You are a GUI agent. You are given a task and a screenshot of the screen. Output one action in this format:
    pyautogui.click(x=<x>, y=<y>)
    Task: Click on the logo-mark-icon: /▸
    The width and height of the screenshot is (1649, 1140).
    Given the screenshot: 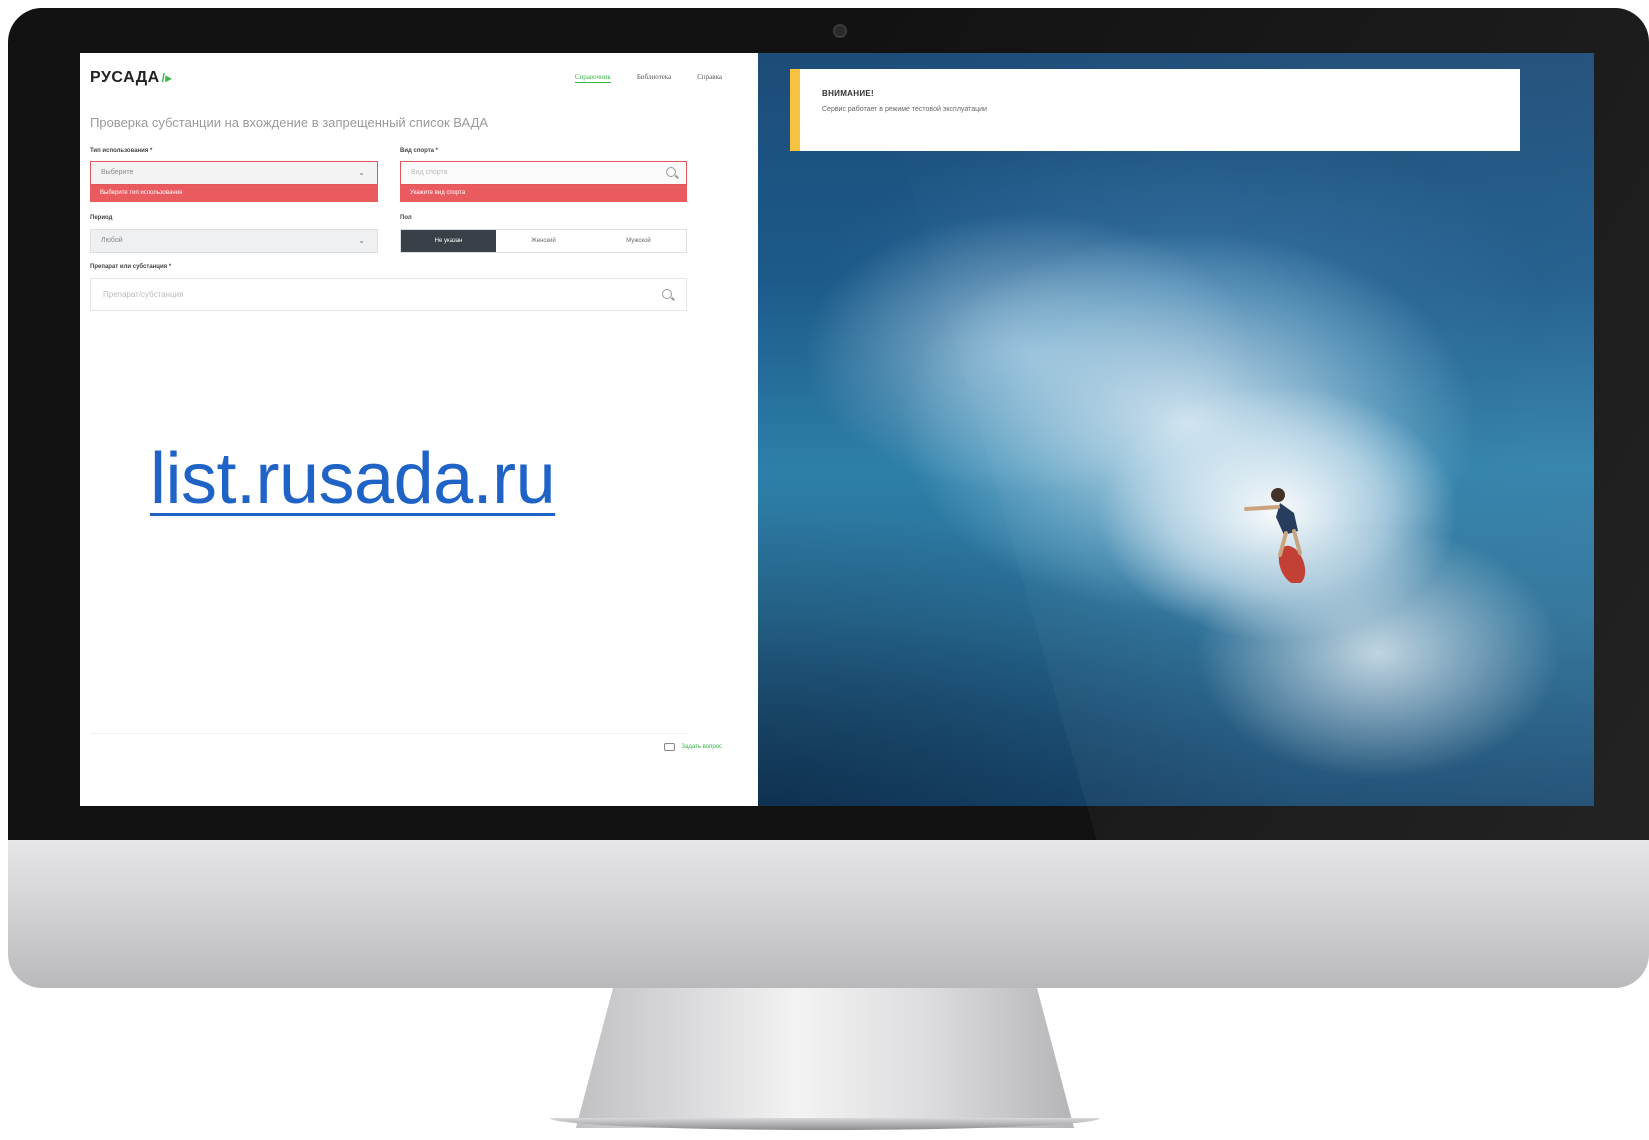 What is the action you would take?
    pyautogui.click(x=167, y=78)
    